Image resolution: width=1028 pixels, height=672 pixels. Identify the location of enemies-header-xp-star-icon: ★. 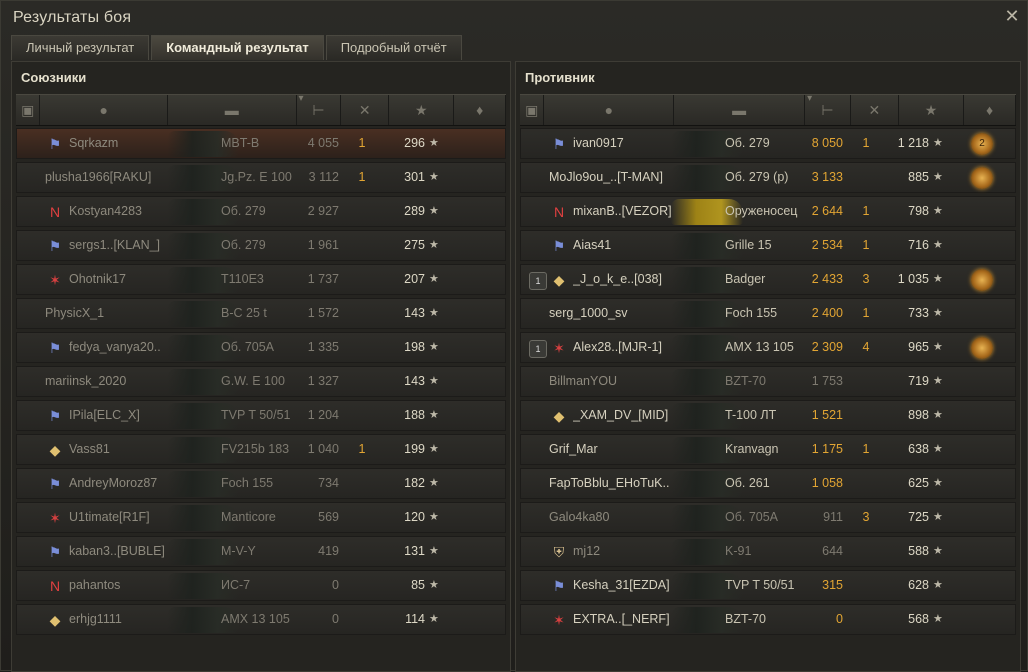
(932, 110).